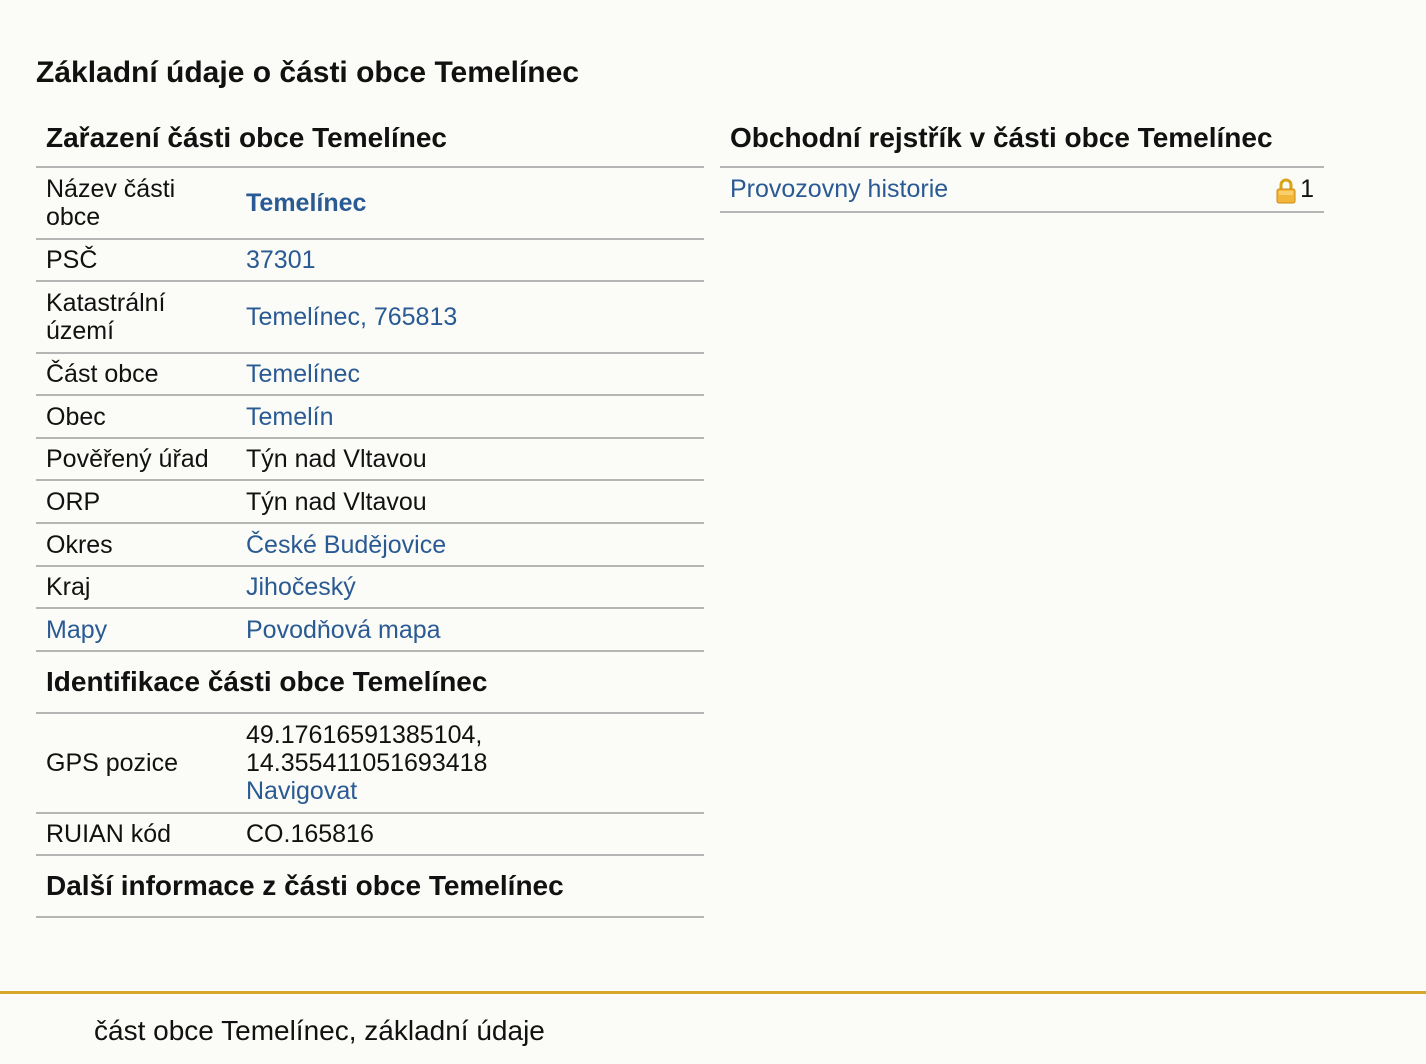  What do you see at coordinates (290, 417) in the screenshot?
I see `obec-link: Temelín` at bounding box center [290, 417].